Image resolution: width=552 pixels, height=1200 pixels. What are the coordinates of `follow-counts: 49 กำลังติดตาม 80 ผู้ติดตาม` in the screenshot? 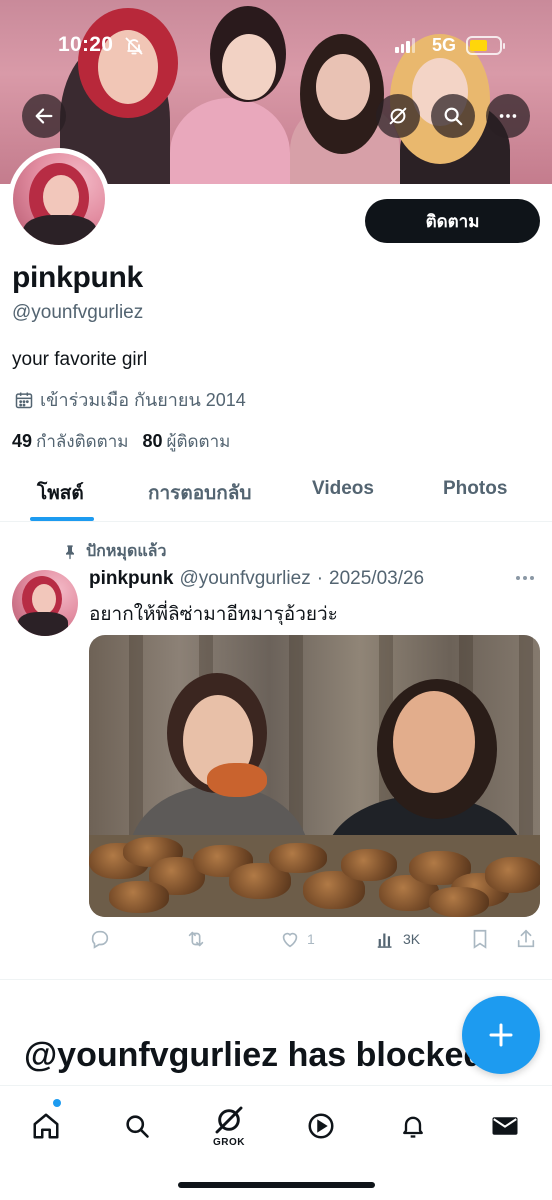 It's located at (121, 441).